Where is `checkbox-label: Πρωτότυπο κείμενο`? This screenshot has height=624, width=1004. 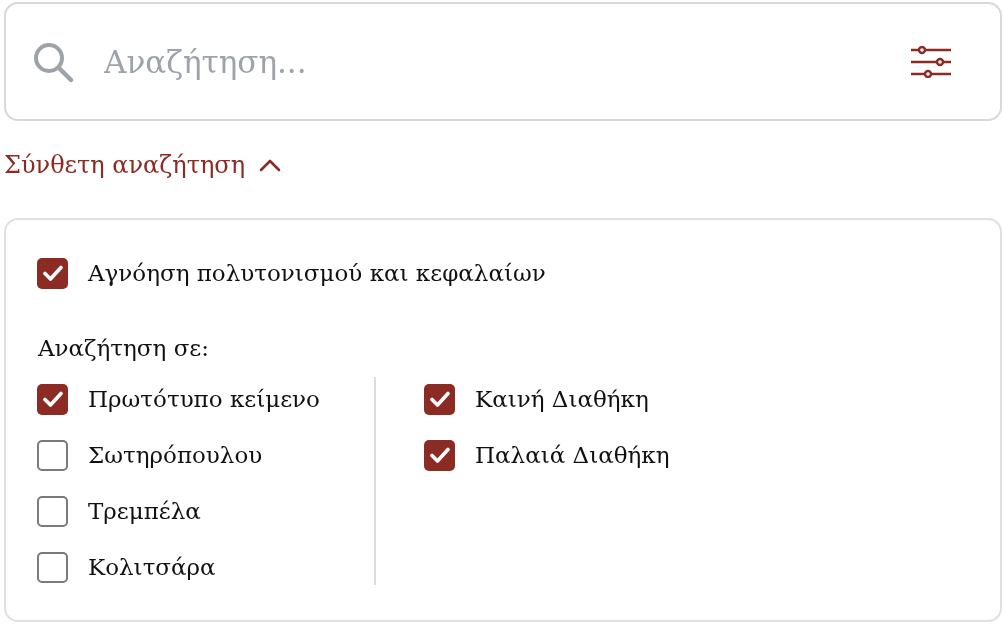
checkbox-label: Πρωτότυπο κείμενο is located at coordinates (204, 399).